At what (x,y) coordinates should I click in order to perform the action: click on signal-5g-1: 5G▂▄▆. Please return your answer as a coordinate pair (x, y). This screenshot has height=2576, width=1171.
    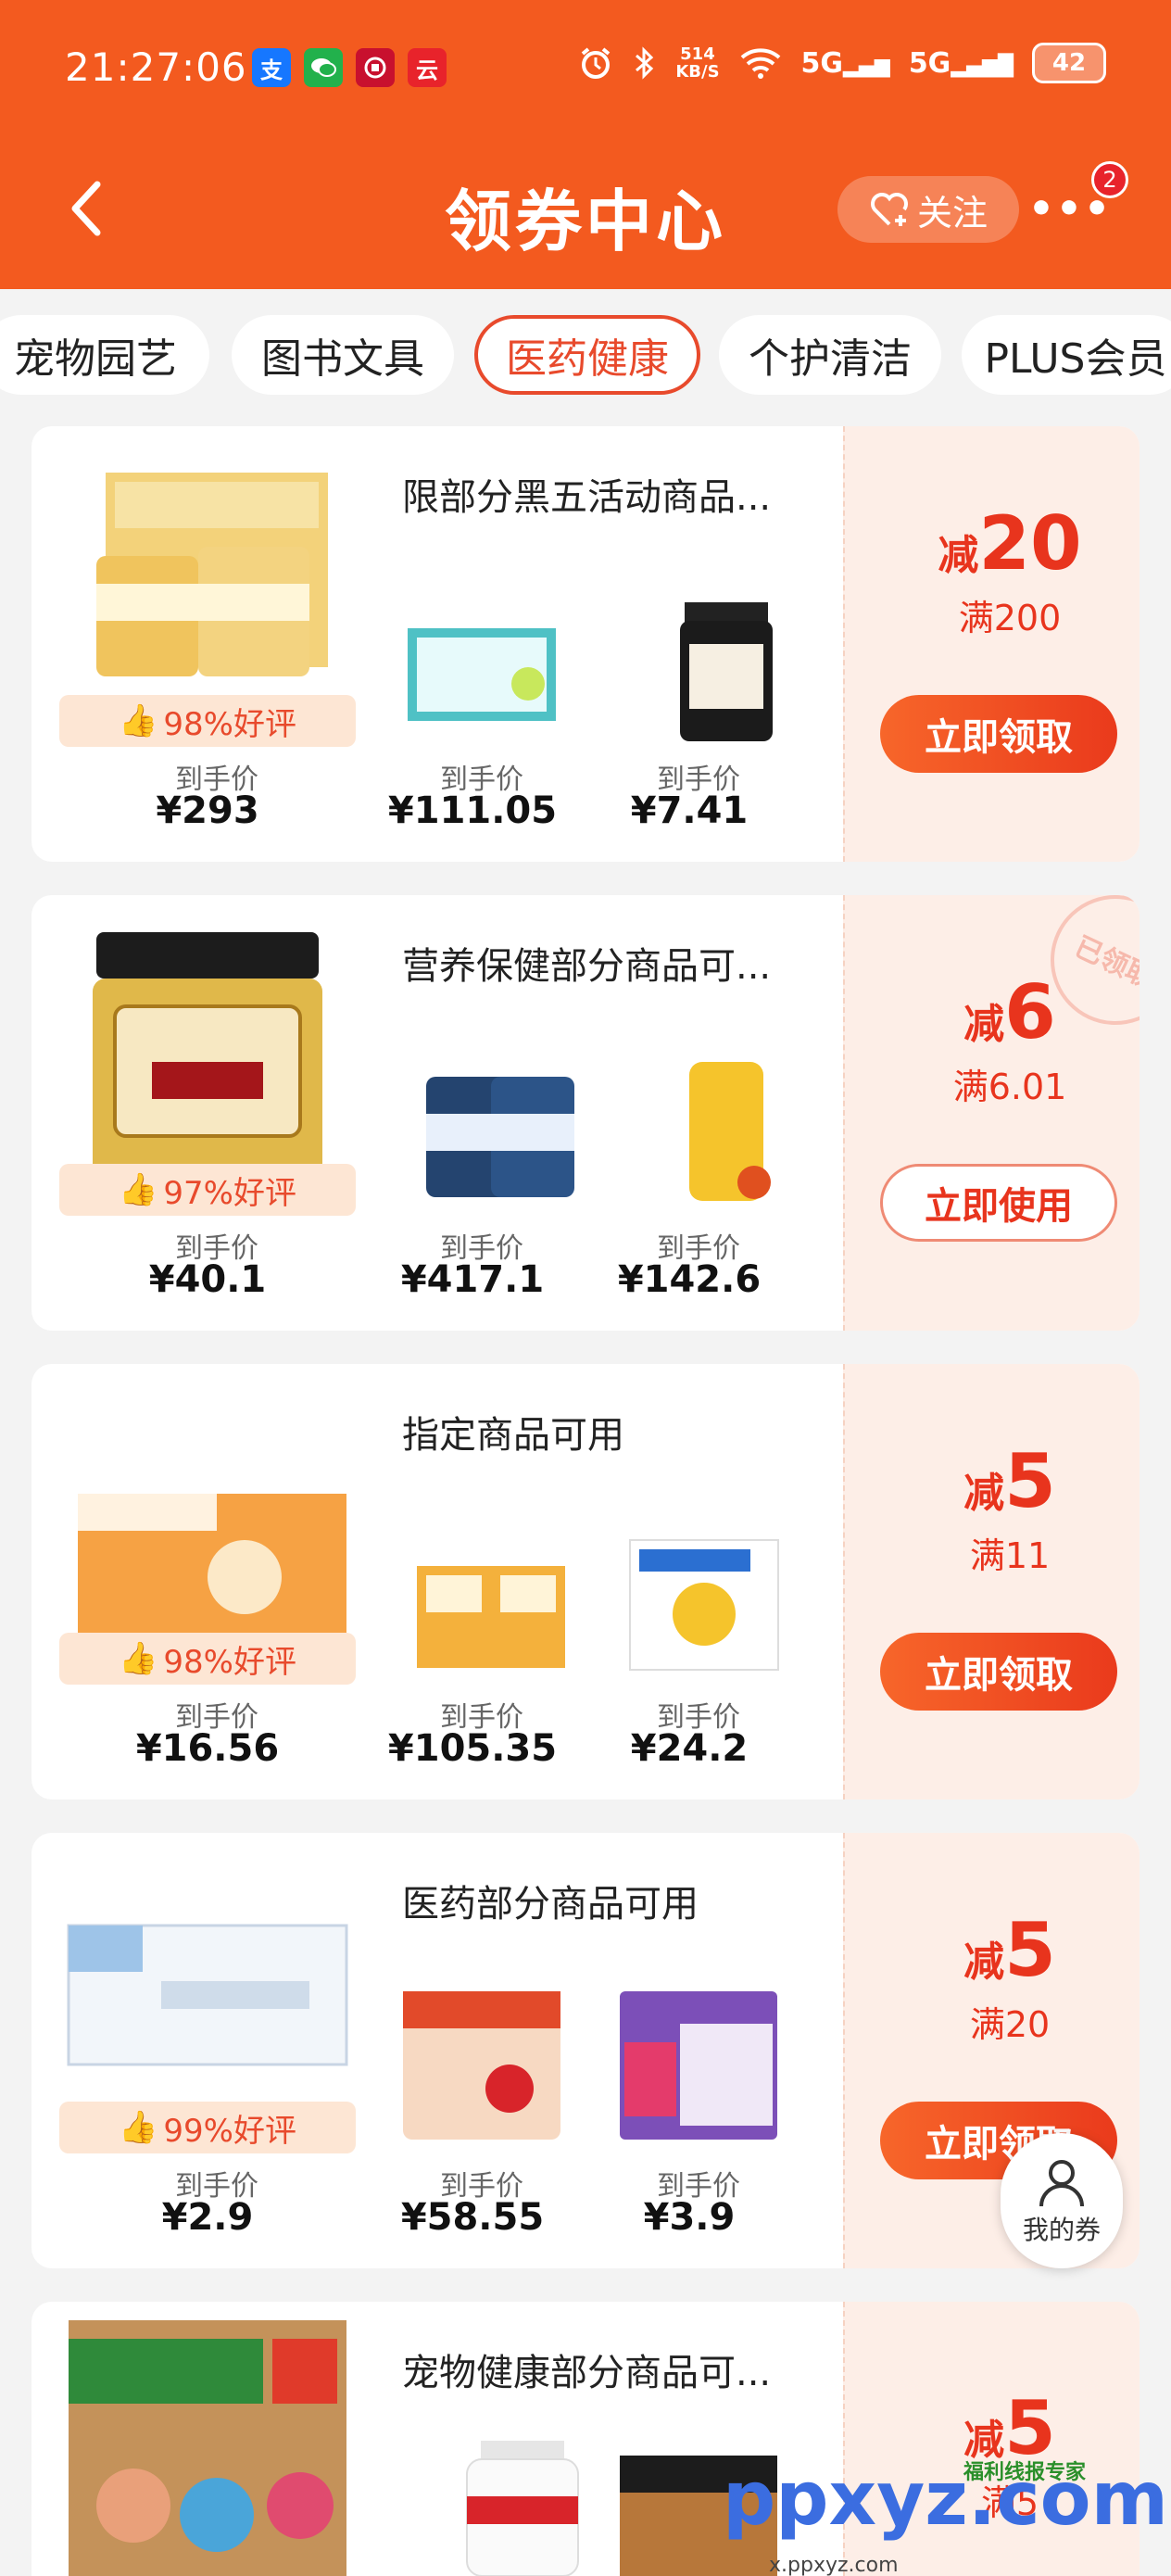
    Looking at the image, I should click on (845, 63).